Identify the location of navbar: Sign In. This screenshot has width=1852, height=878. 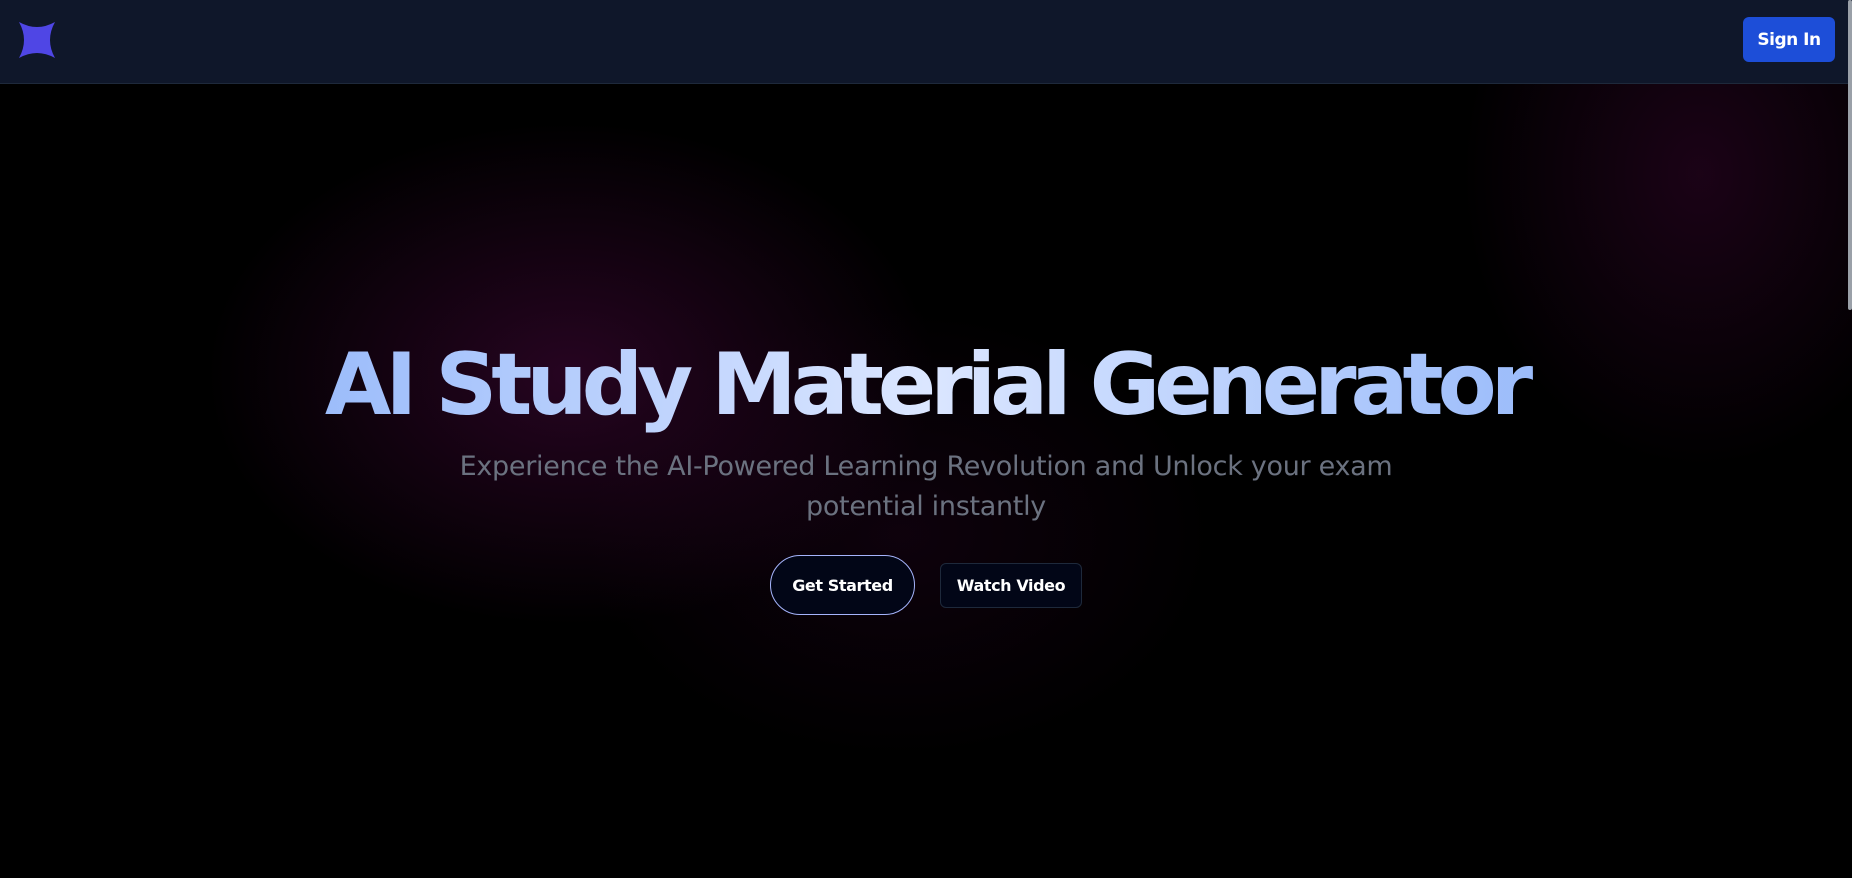
(926, 42).